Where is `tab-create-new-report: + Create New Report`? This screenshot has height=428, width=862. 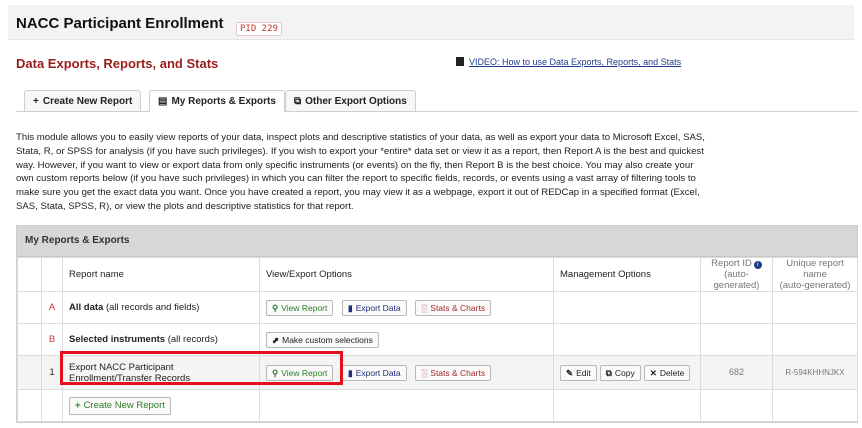 tab-create-new-report: + Create New Report is located at coordinates (83, 100).